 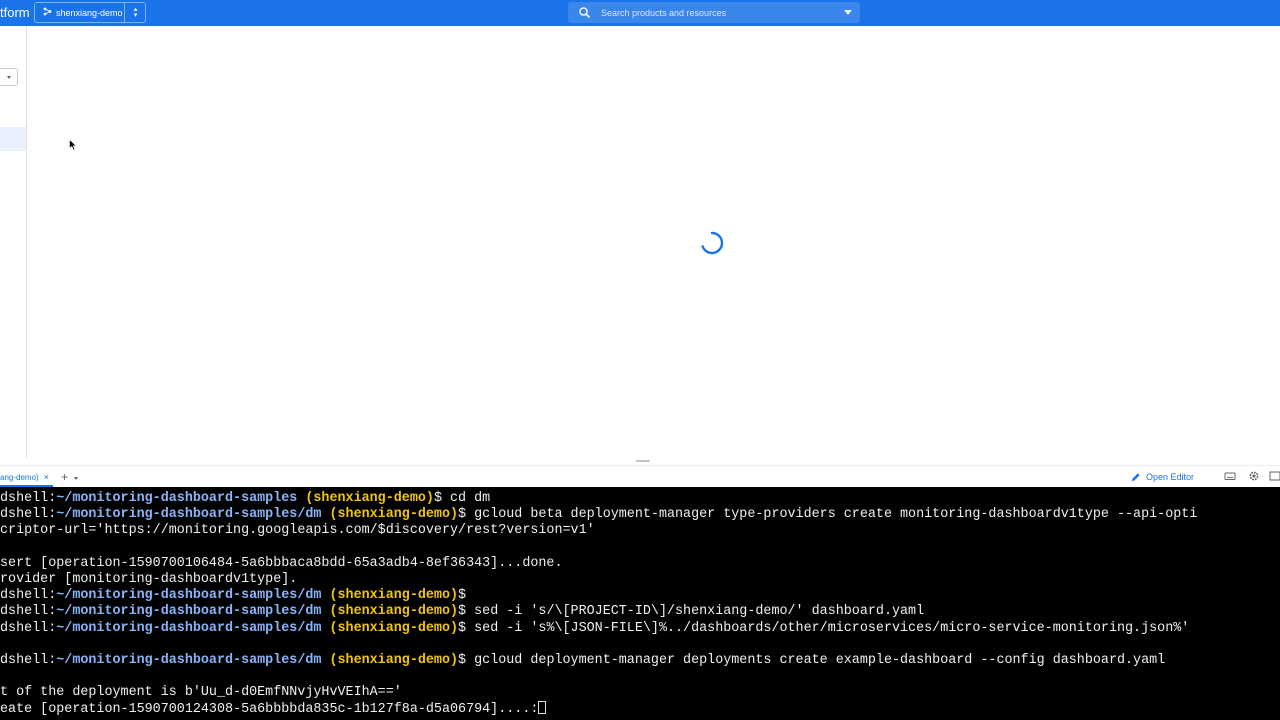 What do you see at coordinates (462, 498) in the screenshot?
I see `command-text: $ cd dm` at bounding box center [462, 498].